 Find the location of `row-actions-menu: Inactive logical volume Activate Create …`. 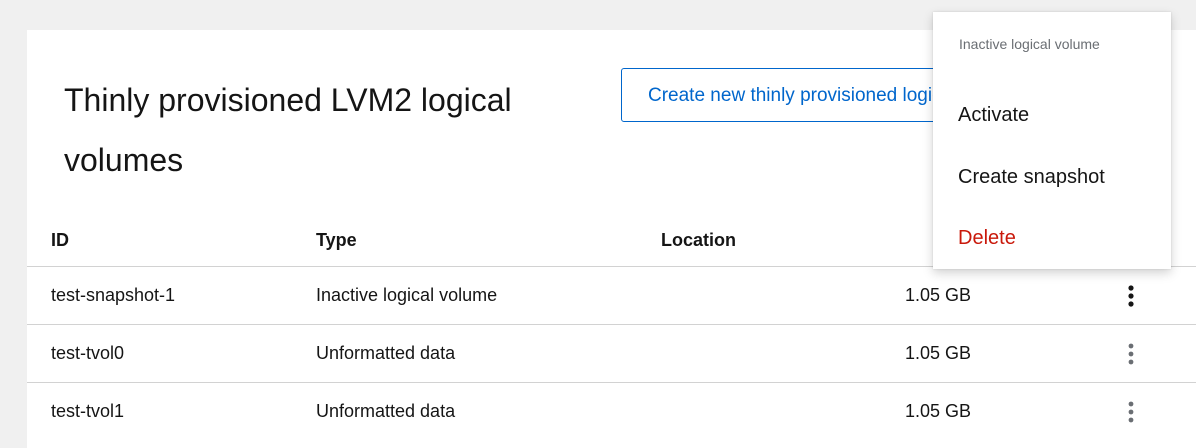

row-actions-menu: Inactive logical volume Activate Create … is located at coordinates (1052, 140).